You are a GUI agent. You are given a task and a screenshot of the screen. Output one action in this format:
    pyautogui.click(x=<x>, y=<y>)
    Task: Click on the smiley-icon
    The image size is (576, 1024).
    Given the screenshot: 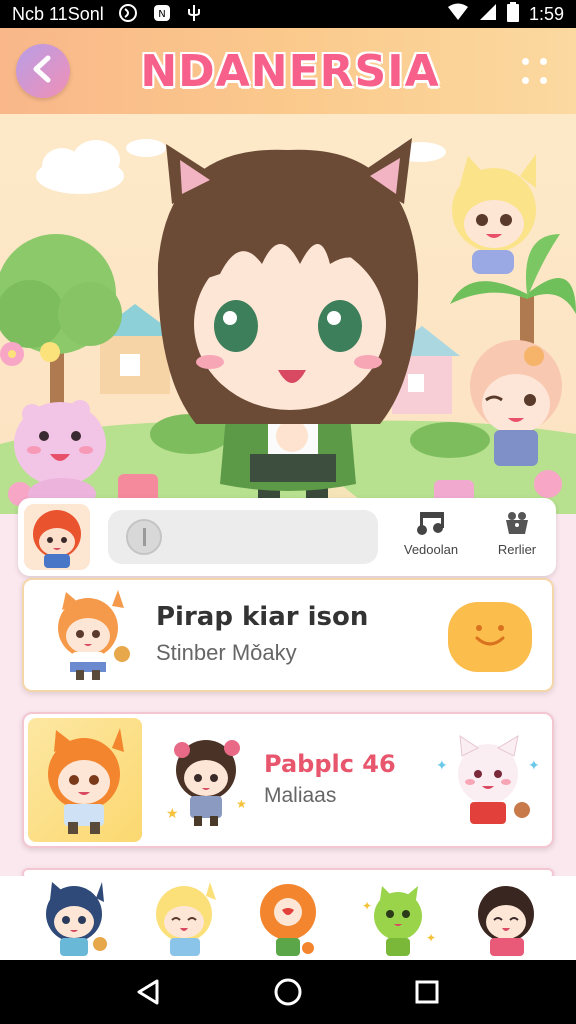 What is the action you would take?
    pyautogui.click(x=490, y=637)
    